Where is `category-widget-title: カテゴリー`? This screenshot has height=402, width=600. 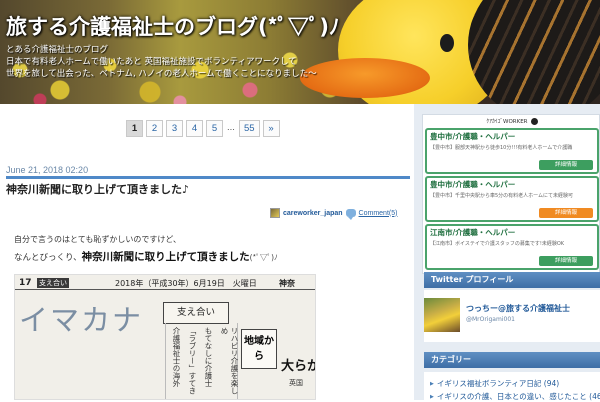
category-widget-title: カテゴリー is located at coordinates (512, 360).